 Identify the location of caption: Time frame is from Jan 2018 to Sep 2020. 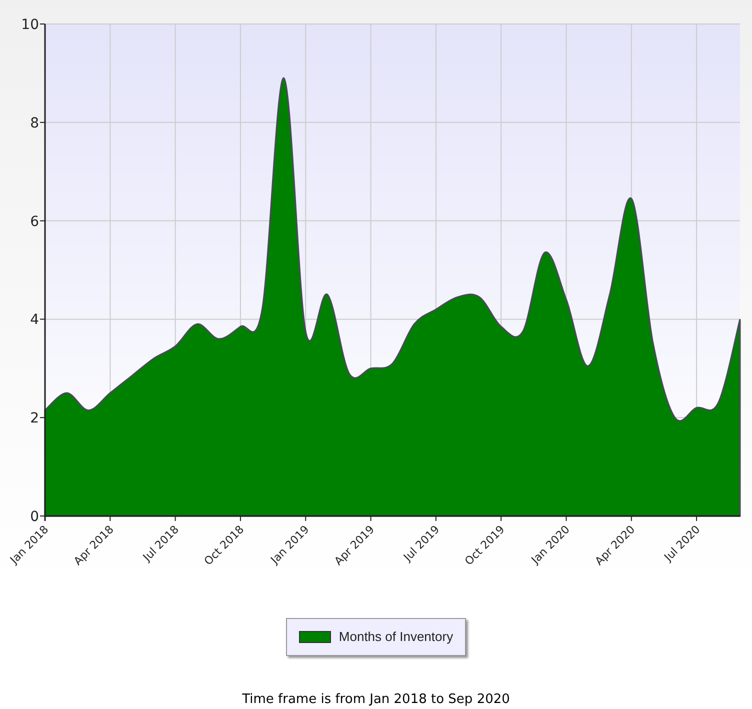
(376, 699).